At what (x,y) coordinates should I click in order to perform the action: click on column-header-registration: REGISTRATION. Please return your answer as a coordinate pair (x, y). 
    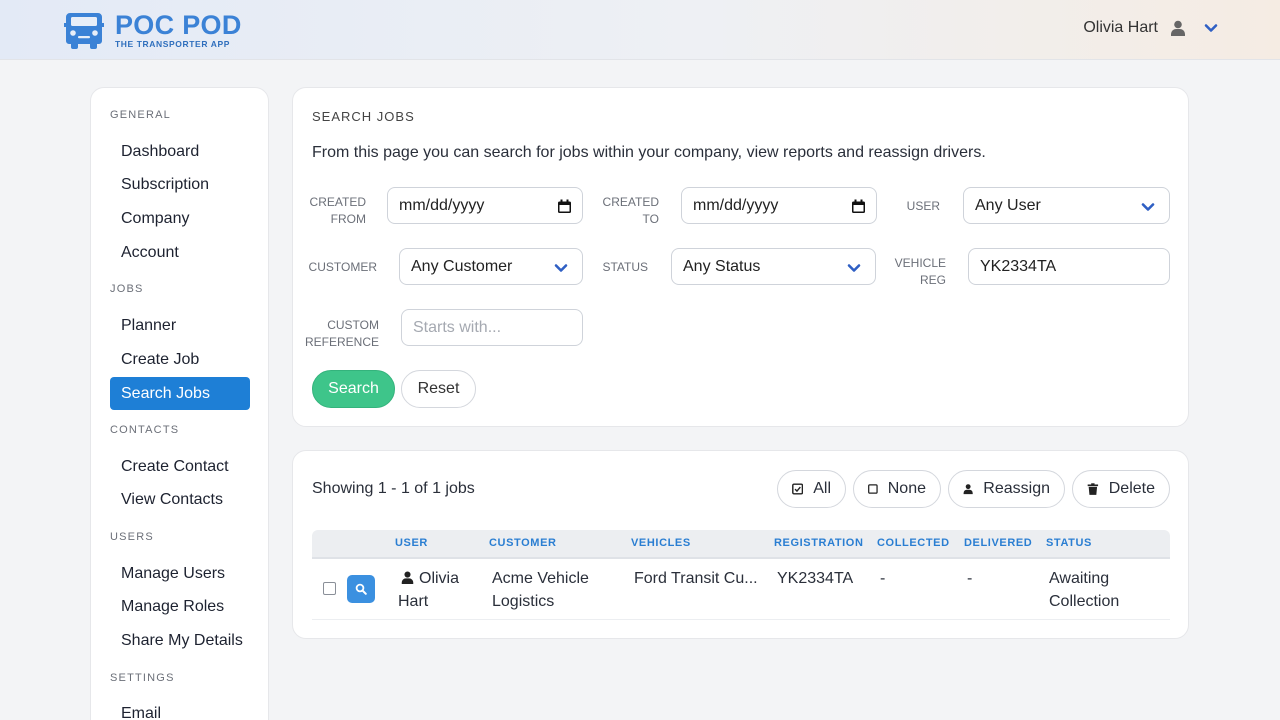
    Looking at the image, I should click on (819, 543).